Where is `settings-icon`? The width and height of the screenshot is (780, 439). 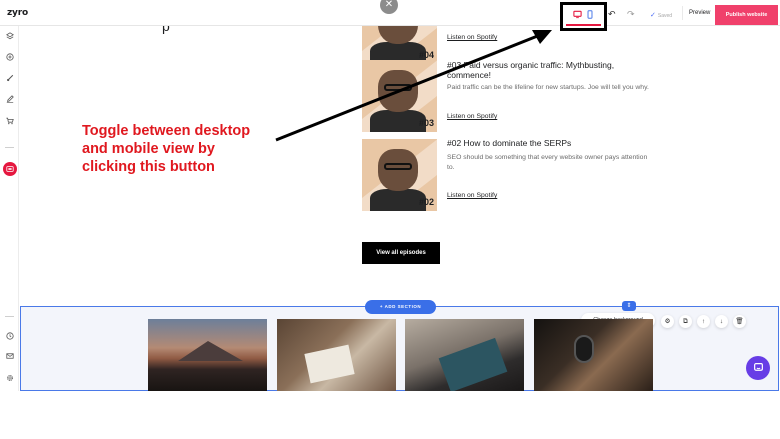 settings-icon is located at coordinates (9, 379).